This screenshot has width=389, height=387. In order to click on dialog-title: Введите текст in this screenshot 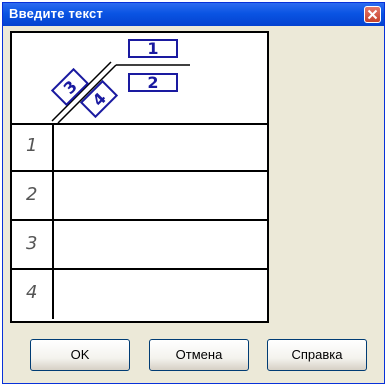, I will do `click(56, 13)`.